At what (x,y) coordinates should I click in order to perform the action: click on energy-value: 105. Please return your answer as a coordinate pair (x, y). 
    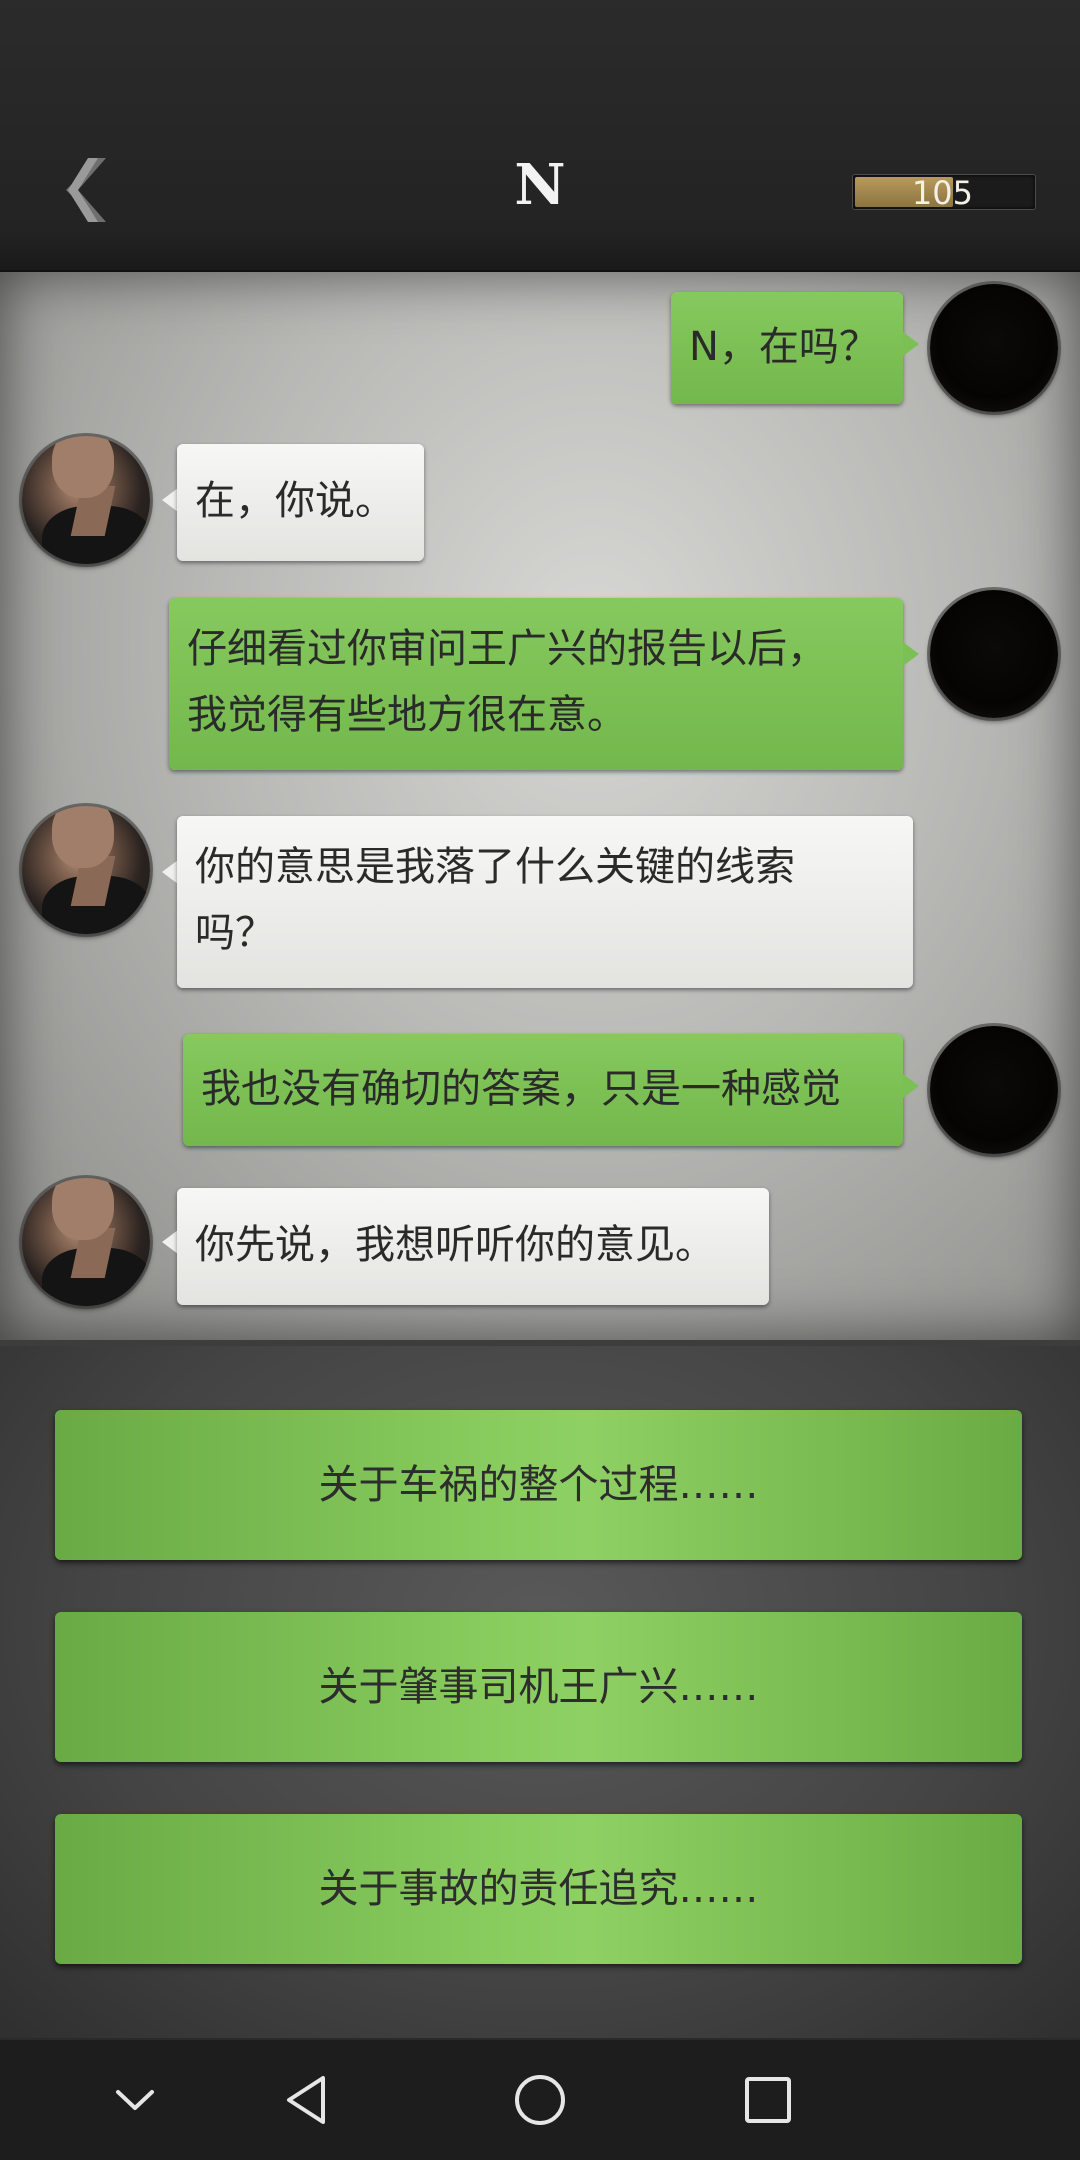
    Looking at the image, I should click on (942, 193).